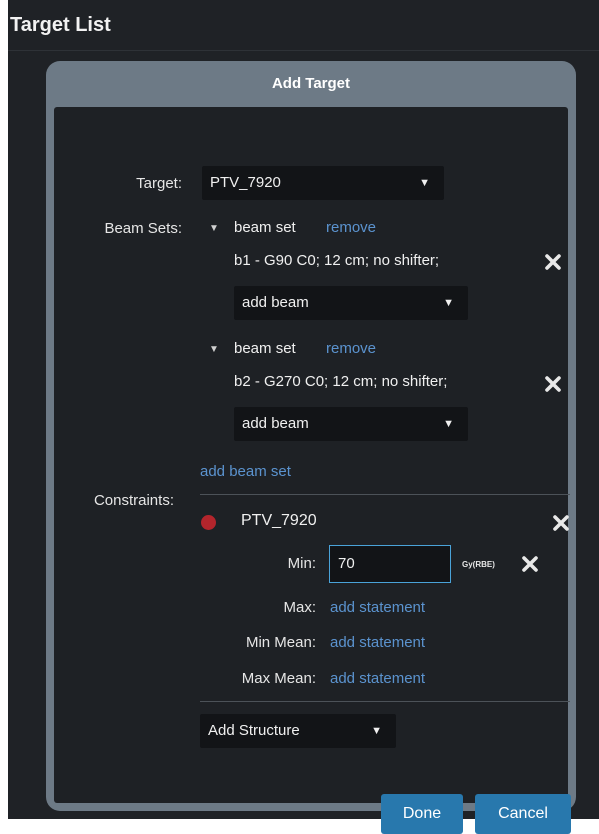  Describe the element at coordinates (311, 83) in the screenshot. I see `dialog-title: Add Target` at that location.